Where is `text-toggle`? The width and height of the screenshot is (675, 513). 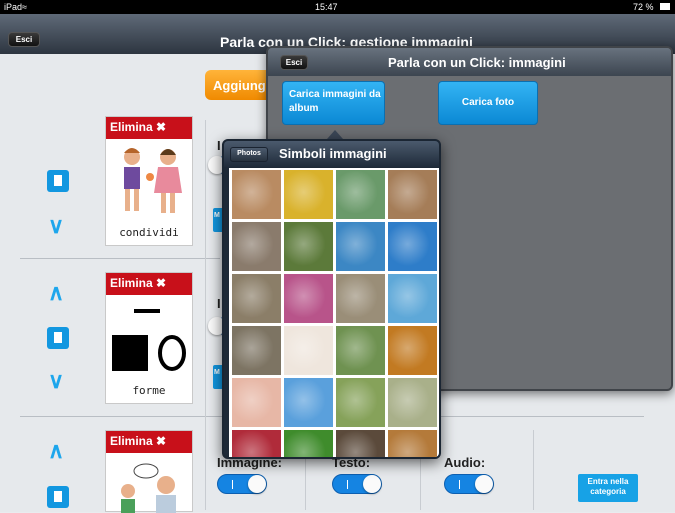
text-toggle is located at coordinates (357, 484).